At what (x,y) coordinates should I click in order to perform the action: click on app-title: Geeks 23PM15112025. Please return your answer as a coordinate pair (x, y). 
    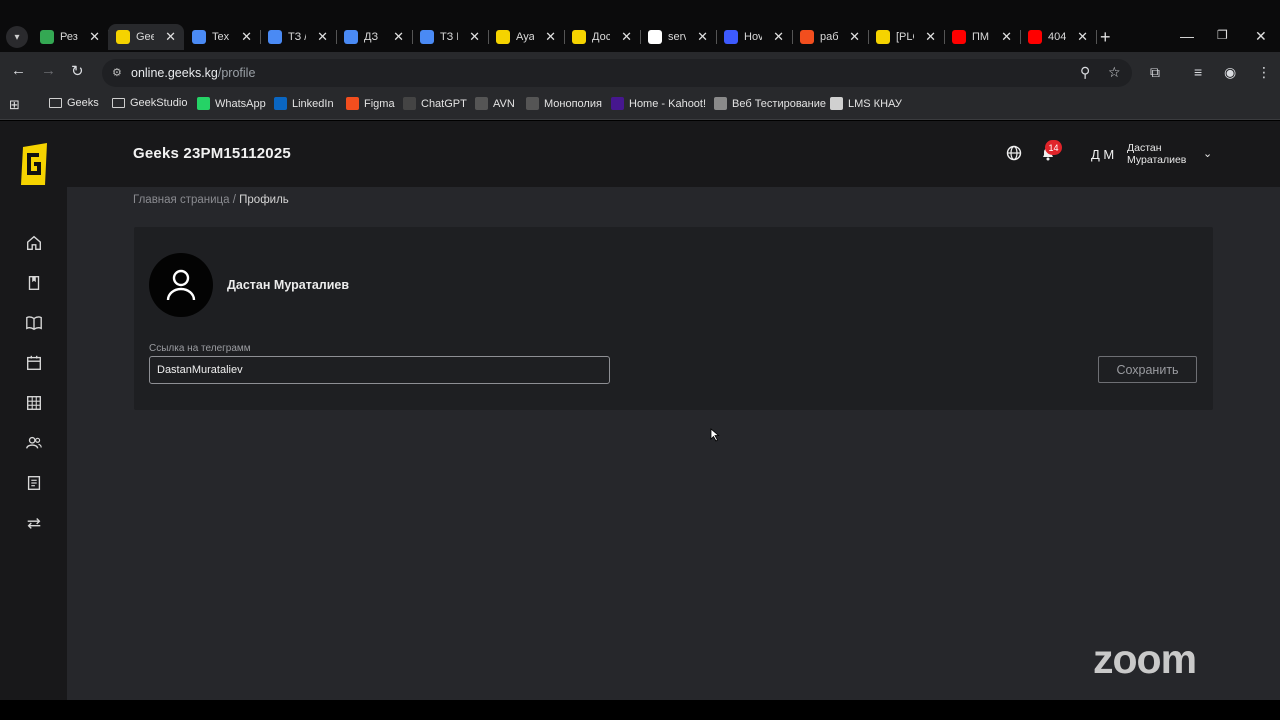
    Looking at the image, I should click on (212, 153).